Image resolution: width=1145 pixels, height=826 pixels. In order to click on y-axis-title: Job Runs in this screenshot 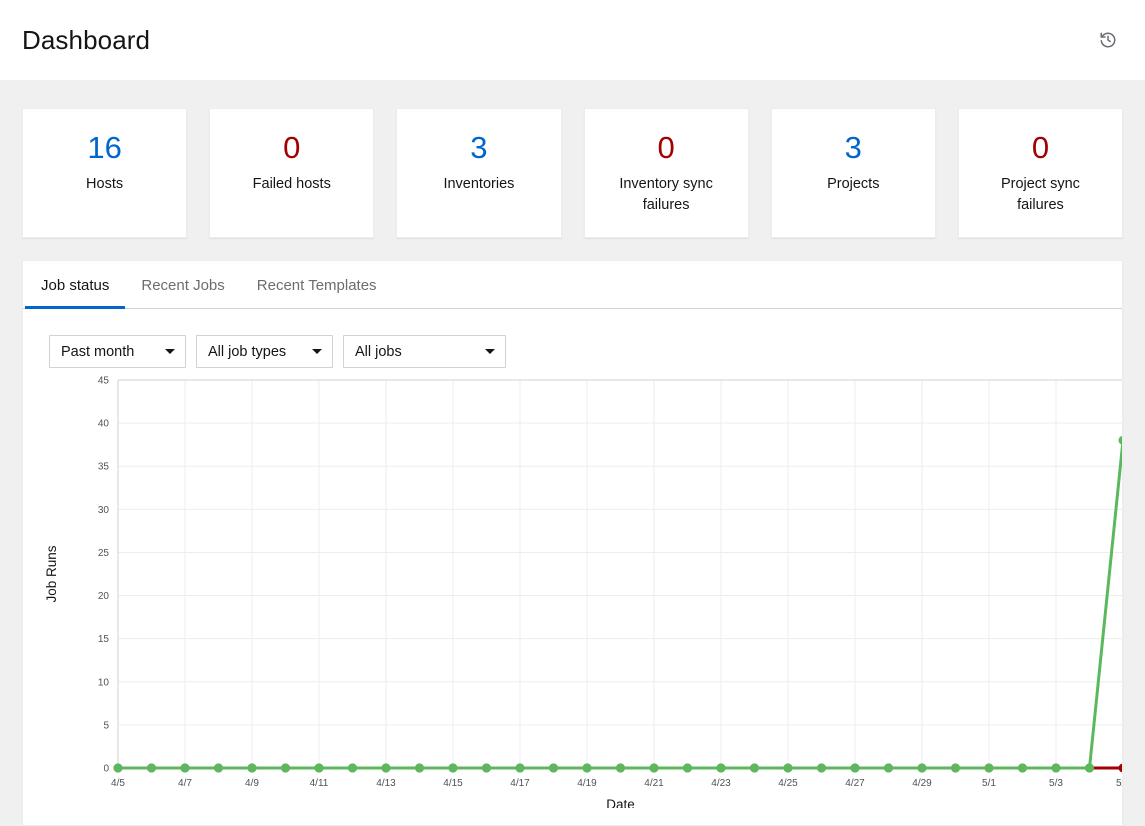, I will do `click(51, 573)`.